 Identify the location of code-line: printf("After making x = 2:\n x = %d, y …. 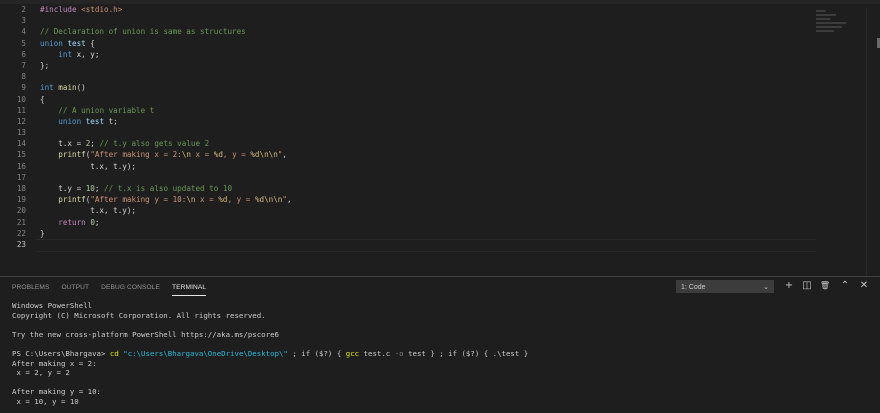
(425, 154).